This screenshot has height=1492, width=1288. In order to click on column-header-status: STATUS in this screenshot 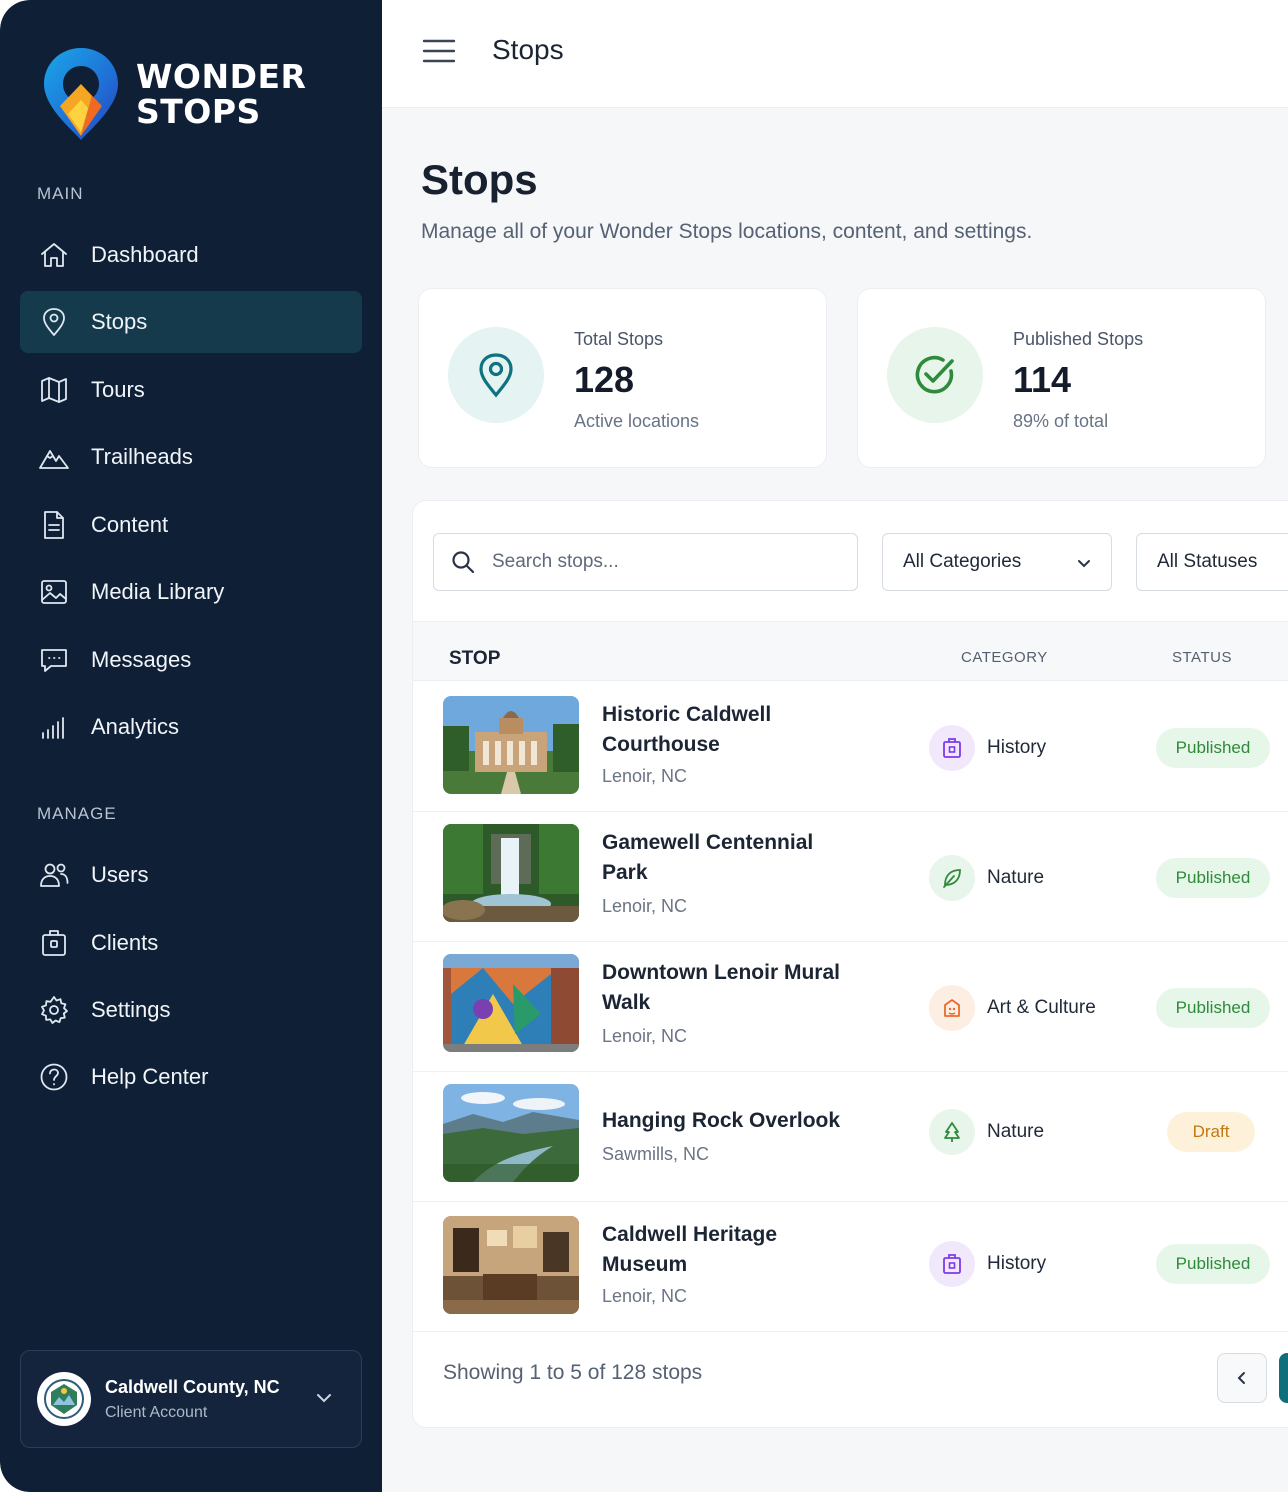, I will do `click(1202, 657)`.